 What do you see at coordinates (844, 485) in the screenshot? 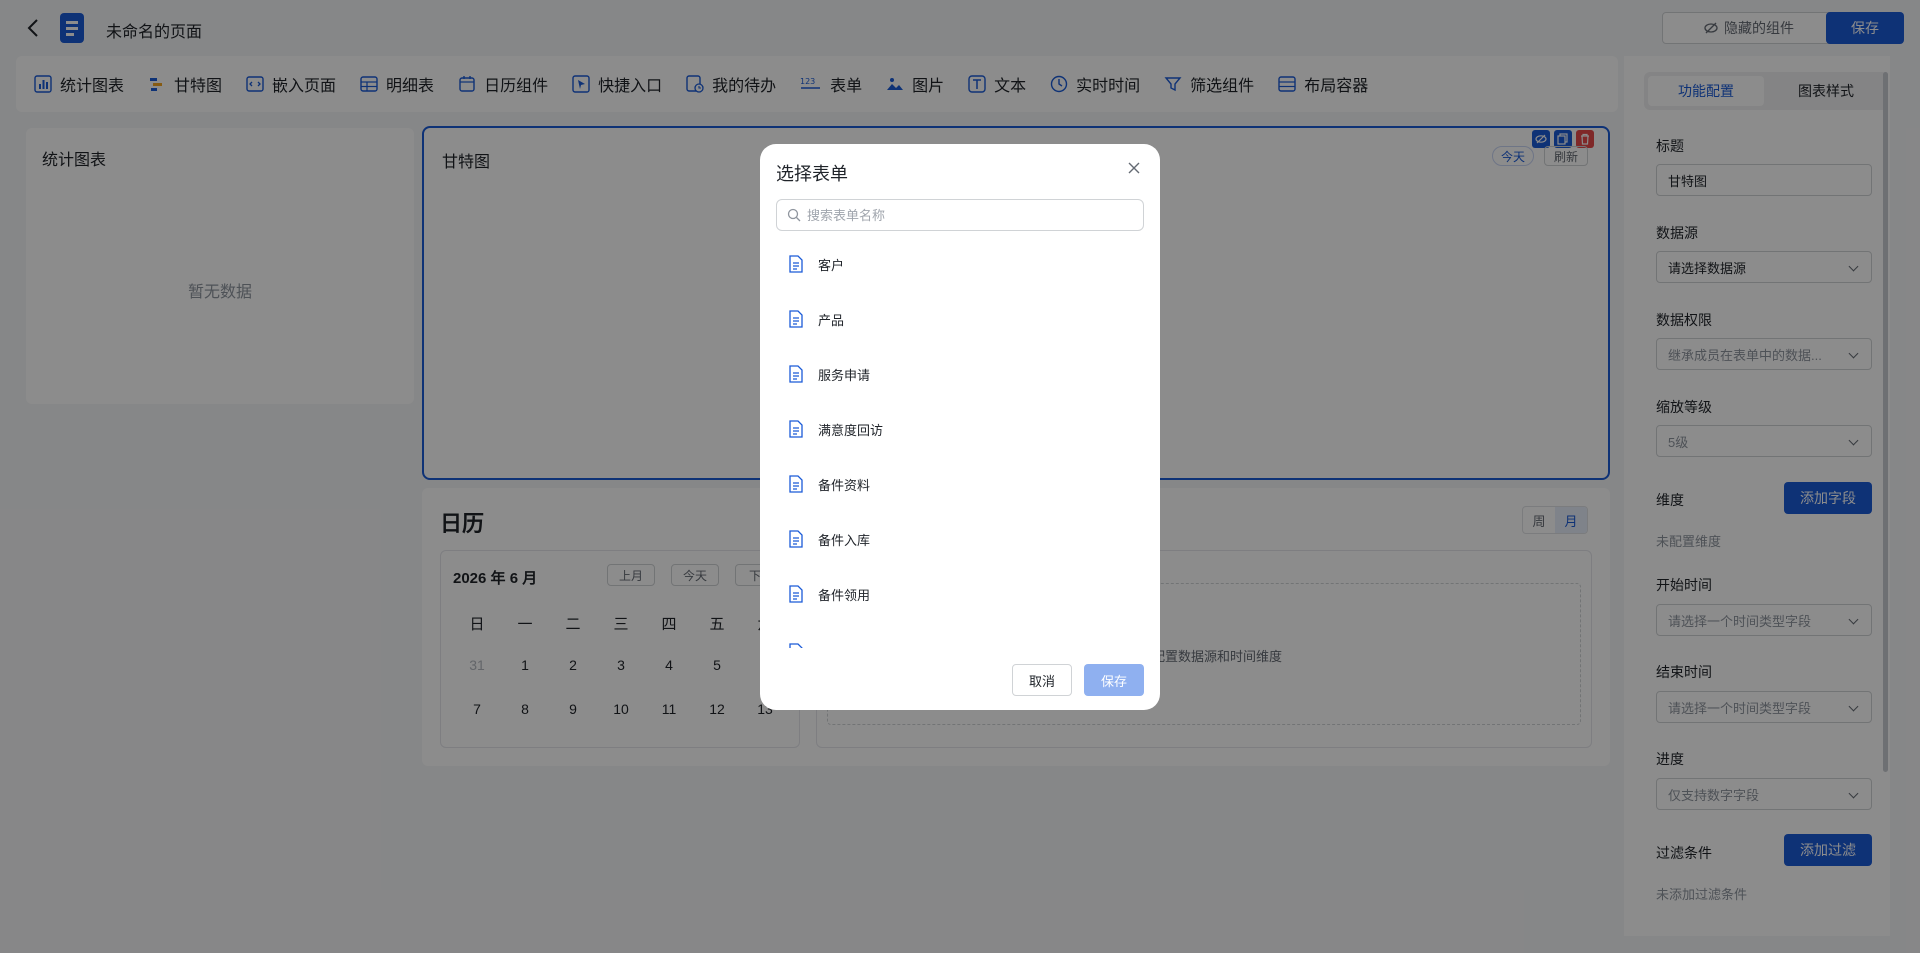
I see `form-name: 备件资料` at bounding box center [844, 485].